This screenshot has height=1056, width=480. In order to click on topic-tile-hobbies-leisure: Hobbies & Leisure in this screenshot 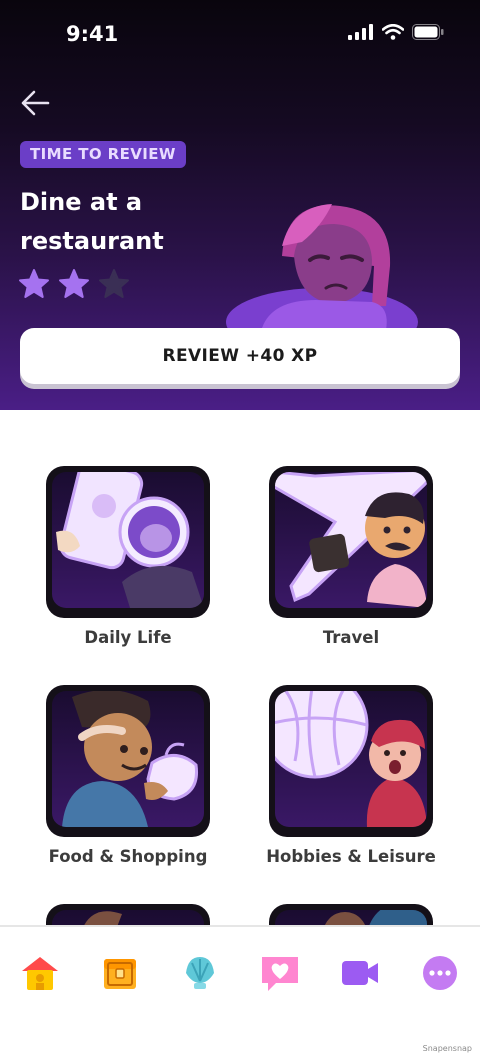, I will do `click(351, 775)`.